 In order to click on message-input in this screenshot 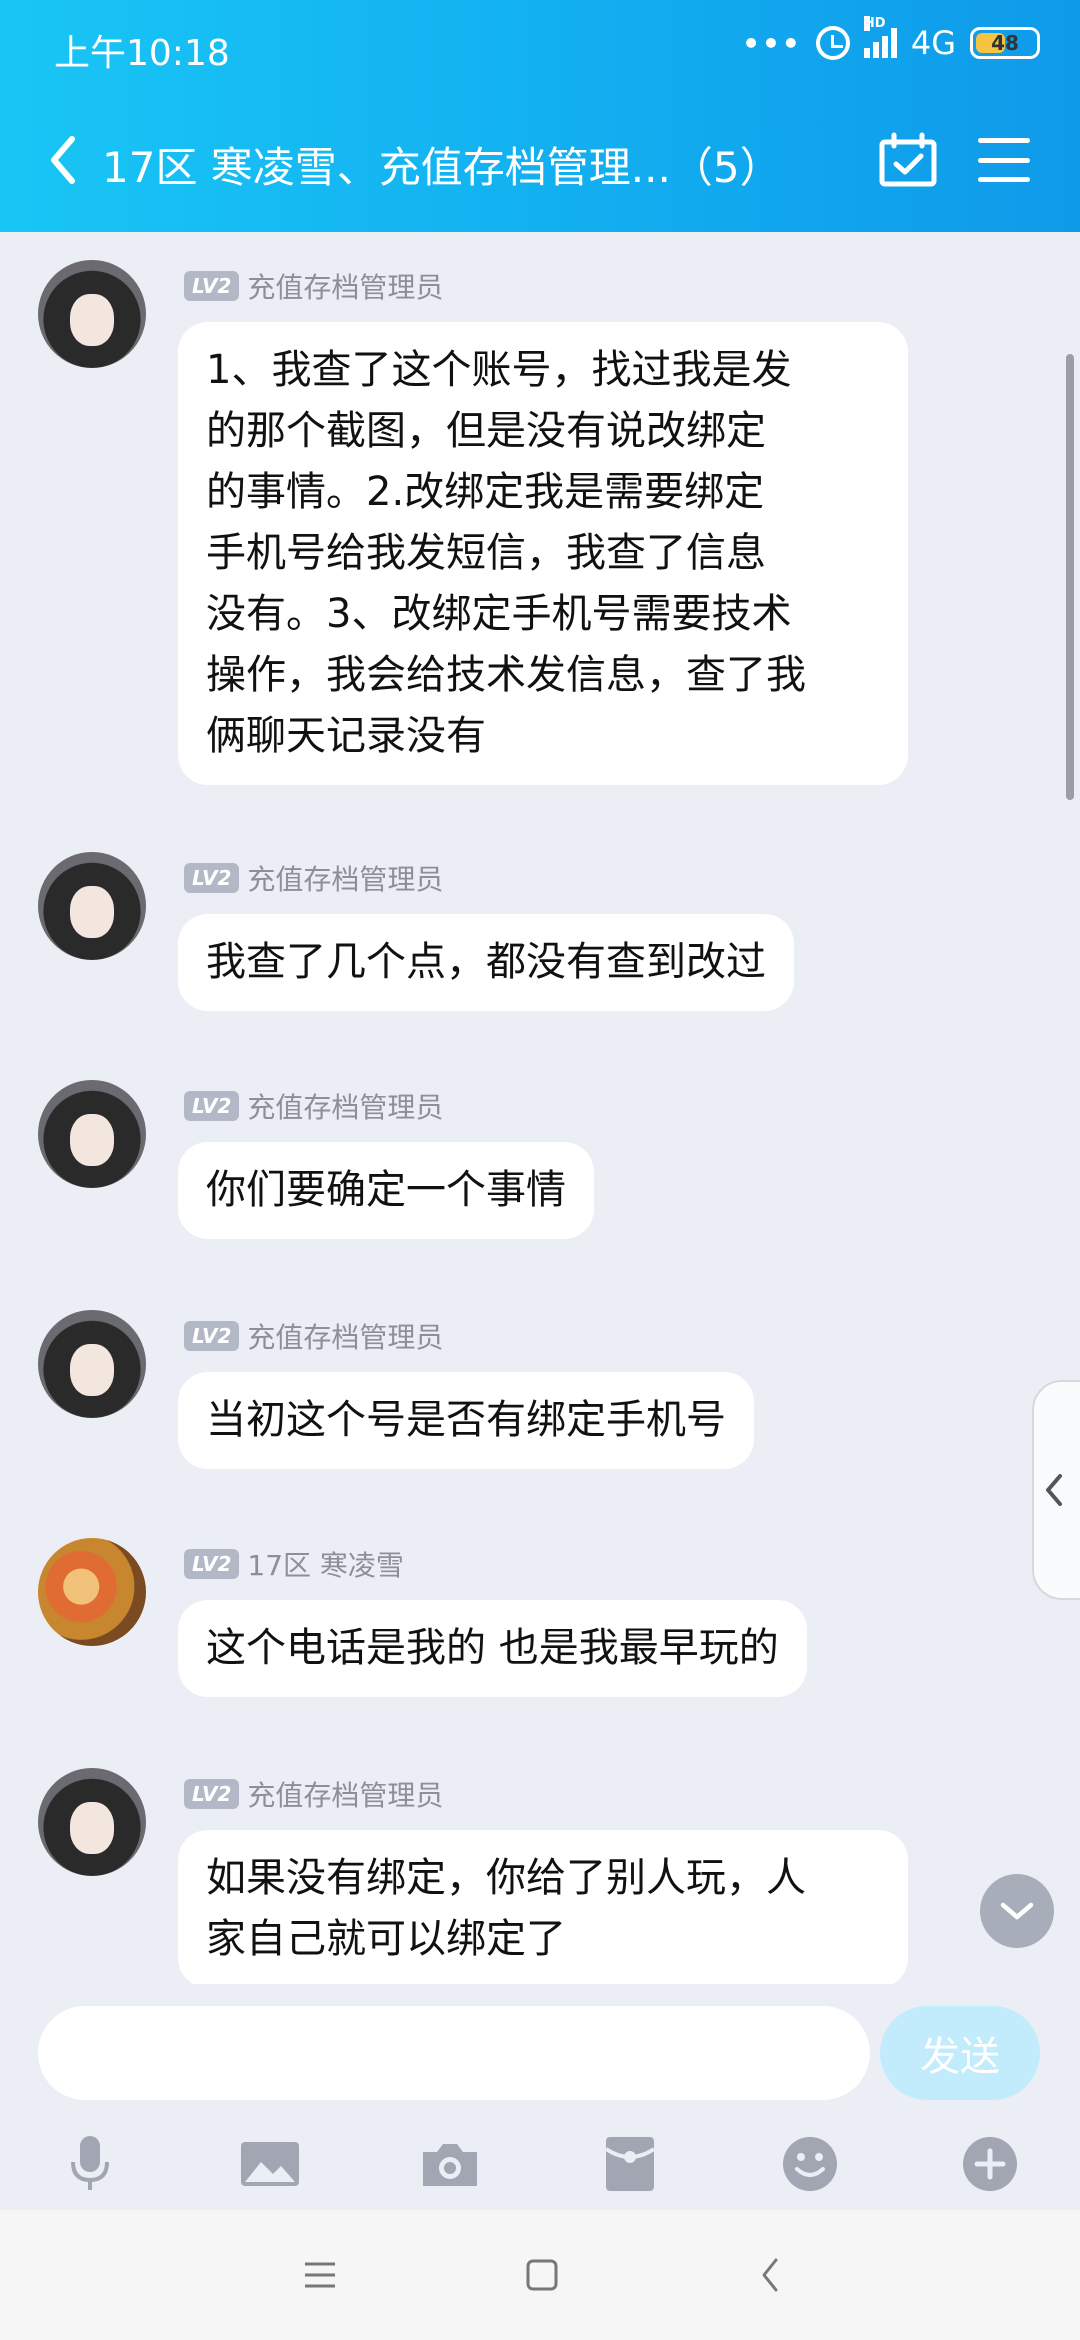, I will do `click(454, 2053)`.